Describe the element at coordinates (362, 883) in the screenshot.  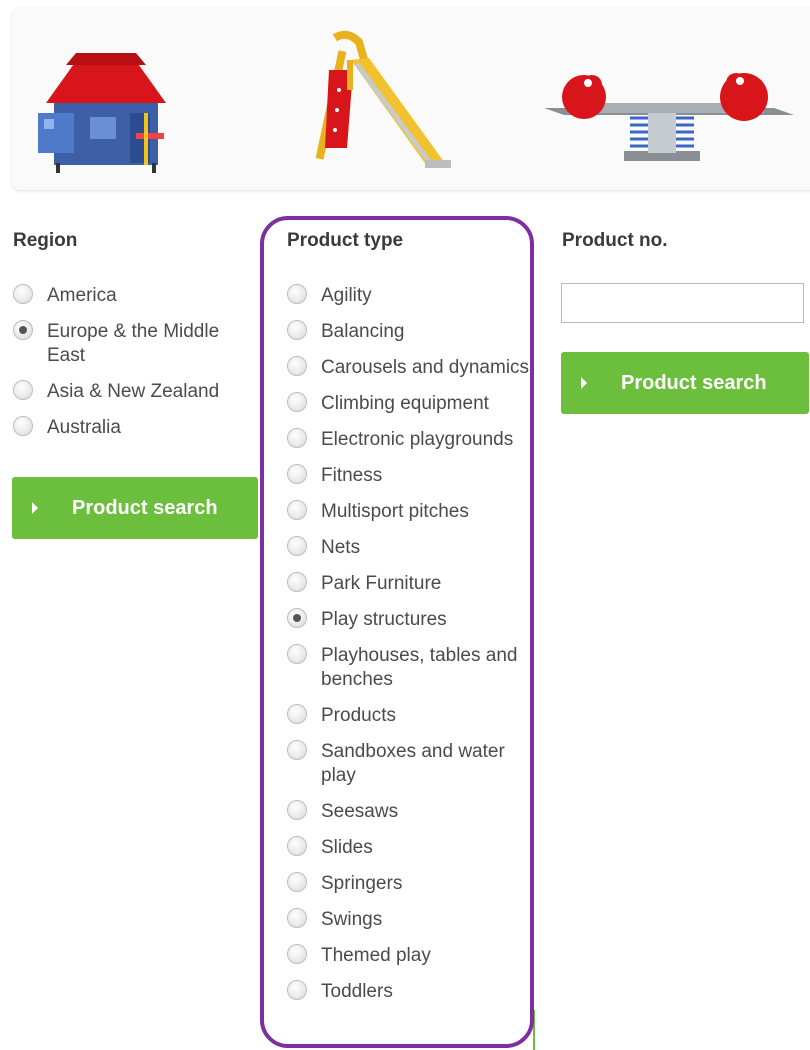
I see `radio-label: Springers` at that location.